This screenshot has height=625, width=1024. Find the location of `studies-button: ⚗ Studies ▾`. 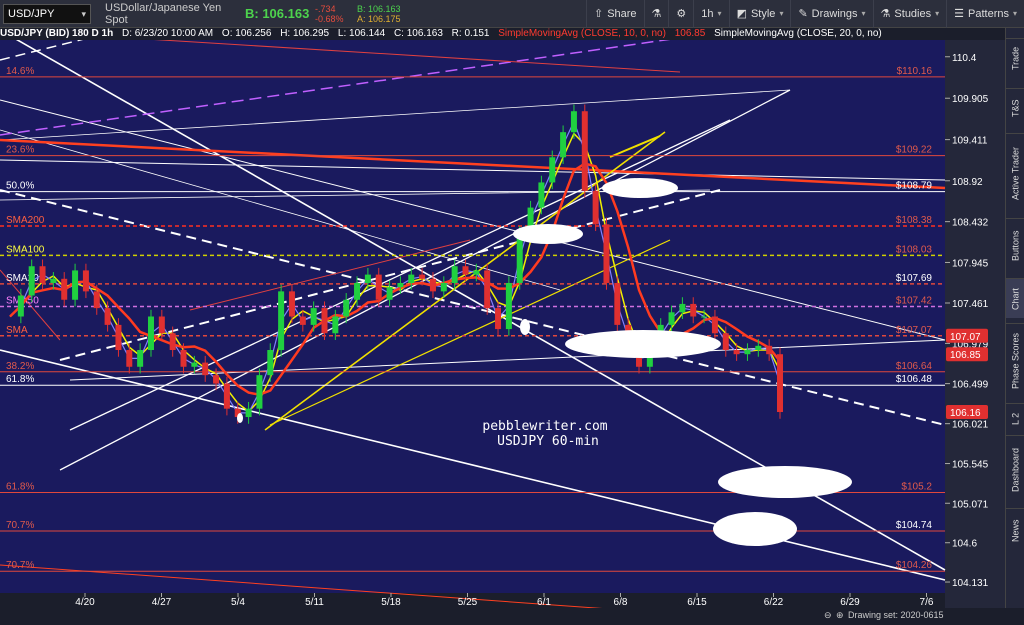

studies-button: ⚗ Studies ▾ is located at coordinates (909, 14).